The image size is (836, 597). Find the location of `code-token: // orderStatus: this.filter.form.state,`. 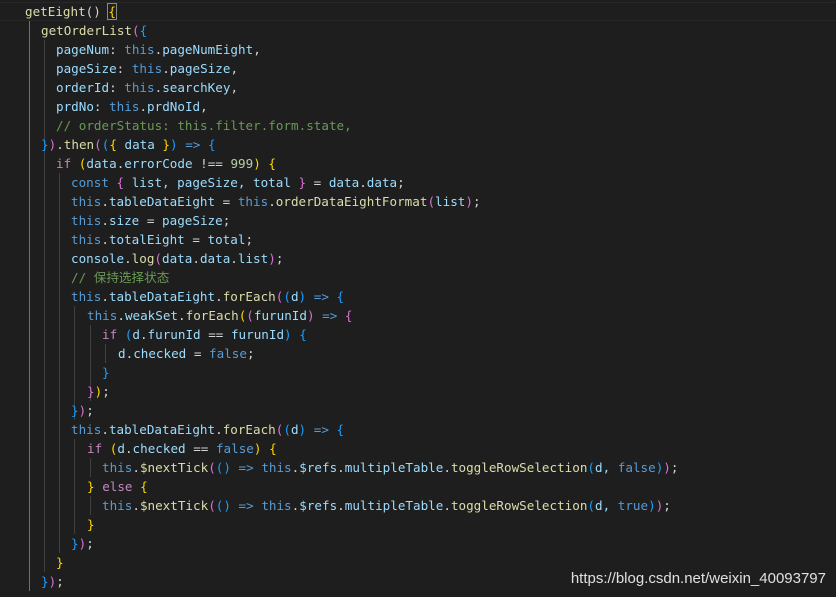

code-token: // orderStatus: this.filter.form.state, is located at coordinates (204, 125).